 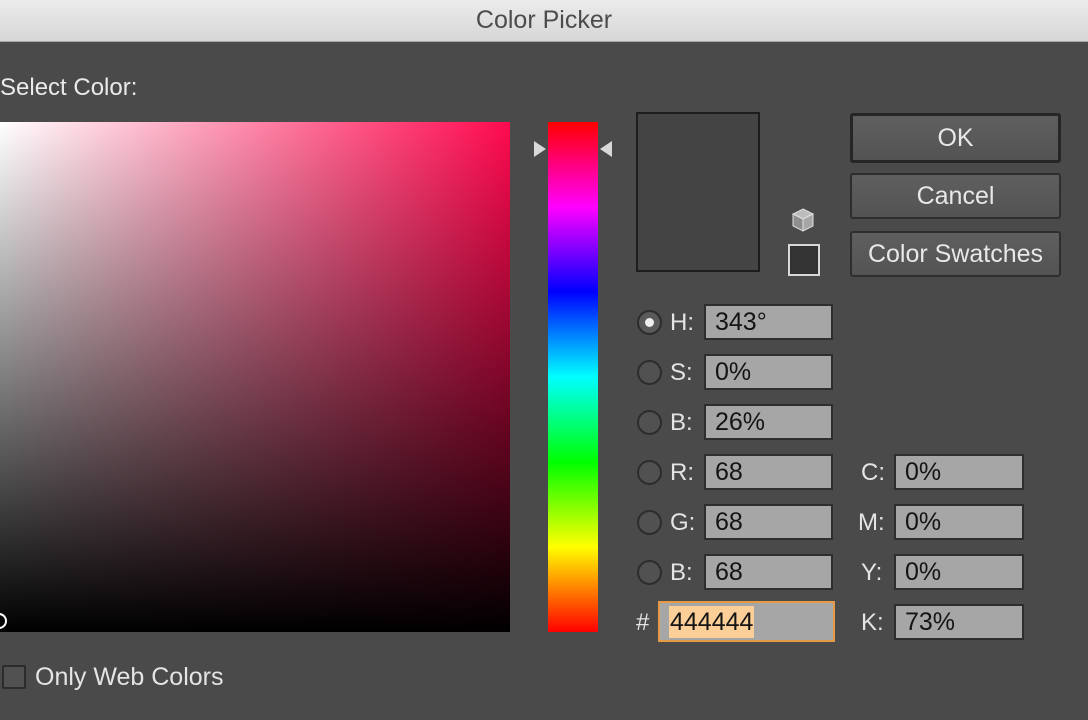 I want to click on hue-radio, so click(x=649, y=322).